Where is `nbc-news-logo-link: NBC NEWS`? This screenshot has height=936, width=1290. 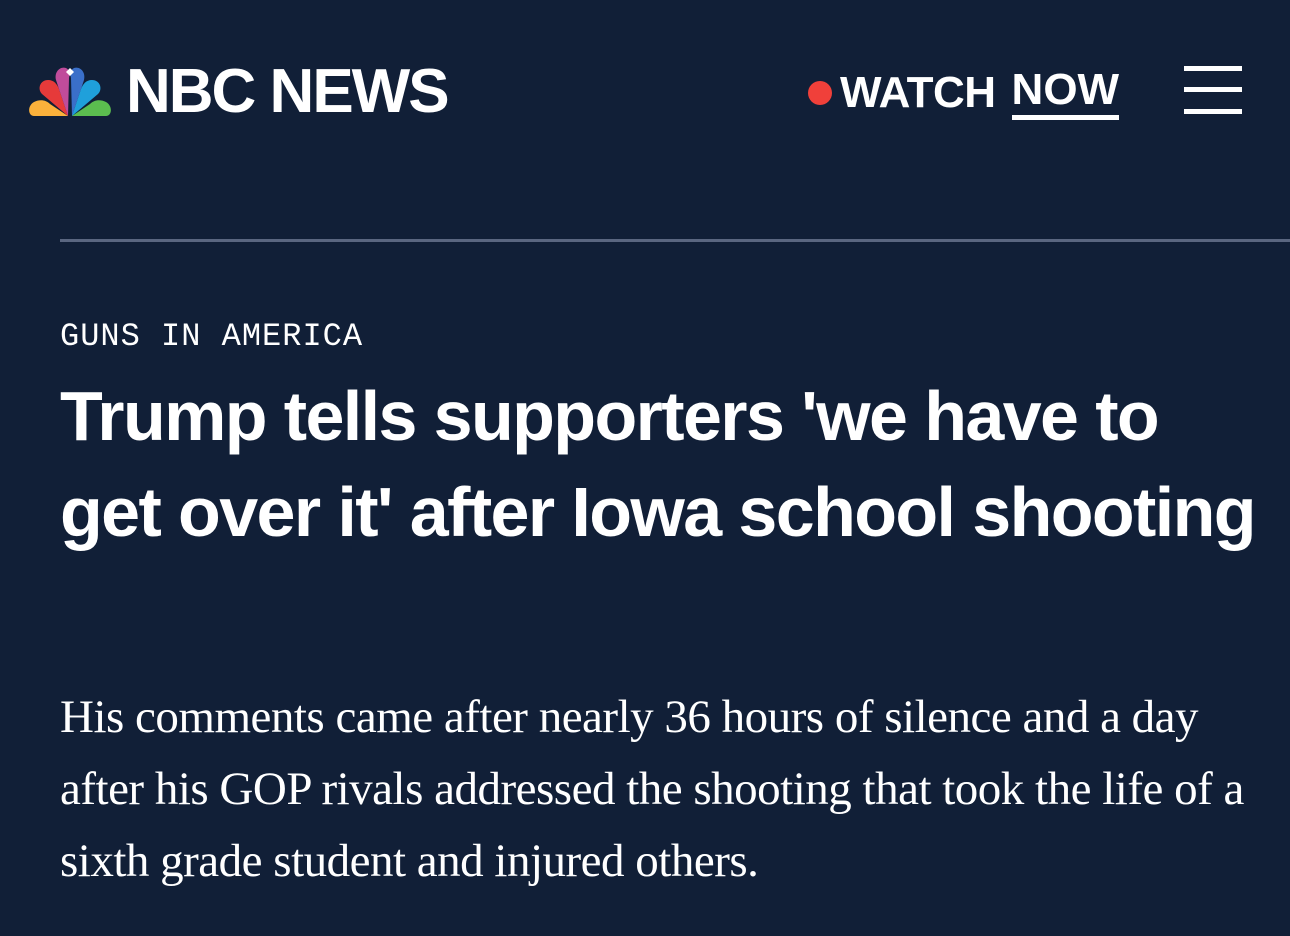 nbc-news-logo-link: NBC NEWS is located at coordinates (239, 91).